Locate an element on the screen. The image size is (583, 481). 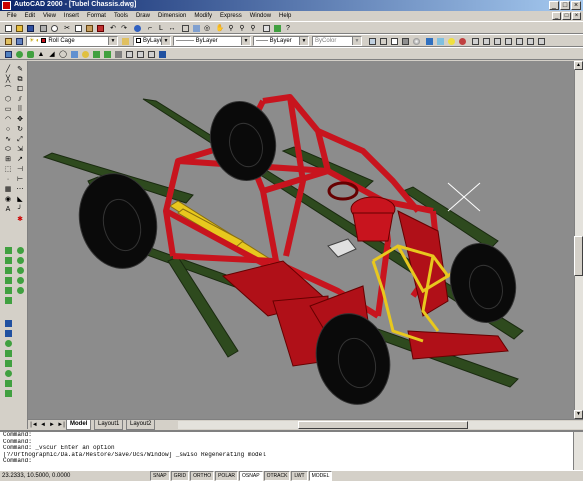
layer-previous-icon is located at coordinates (125, 41).